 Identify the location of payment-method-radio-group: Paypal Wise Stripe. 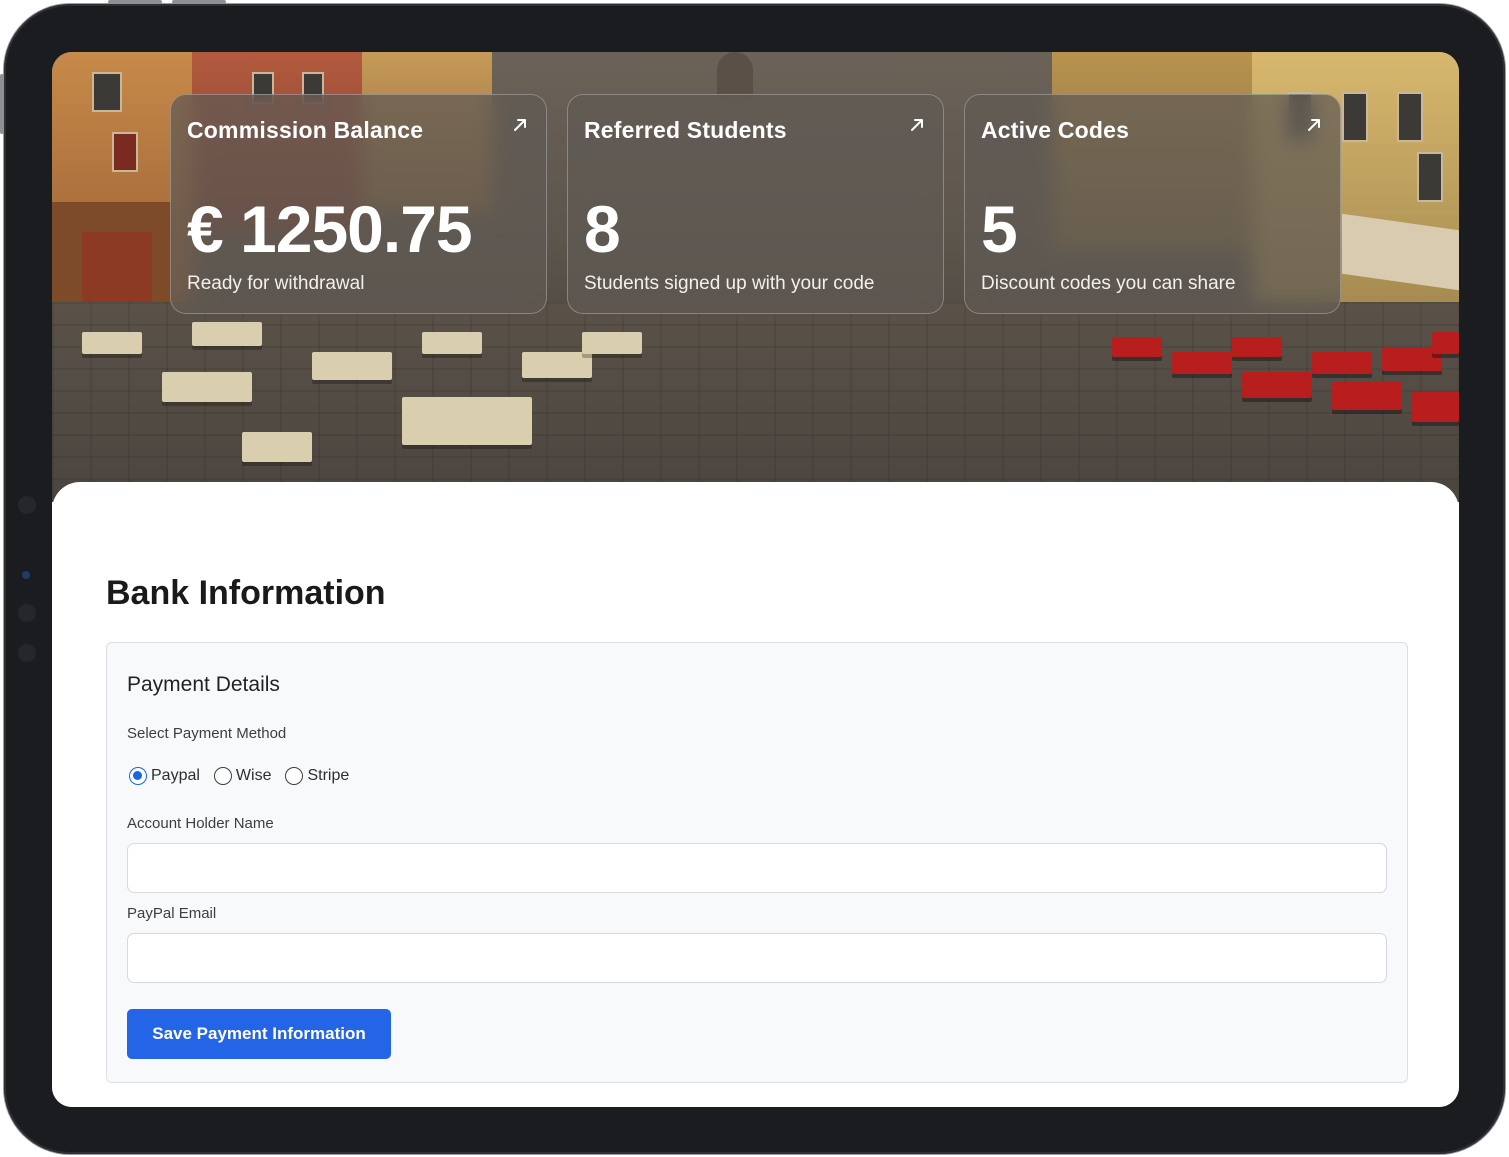
(239, 776).